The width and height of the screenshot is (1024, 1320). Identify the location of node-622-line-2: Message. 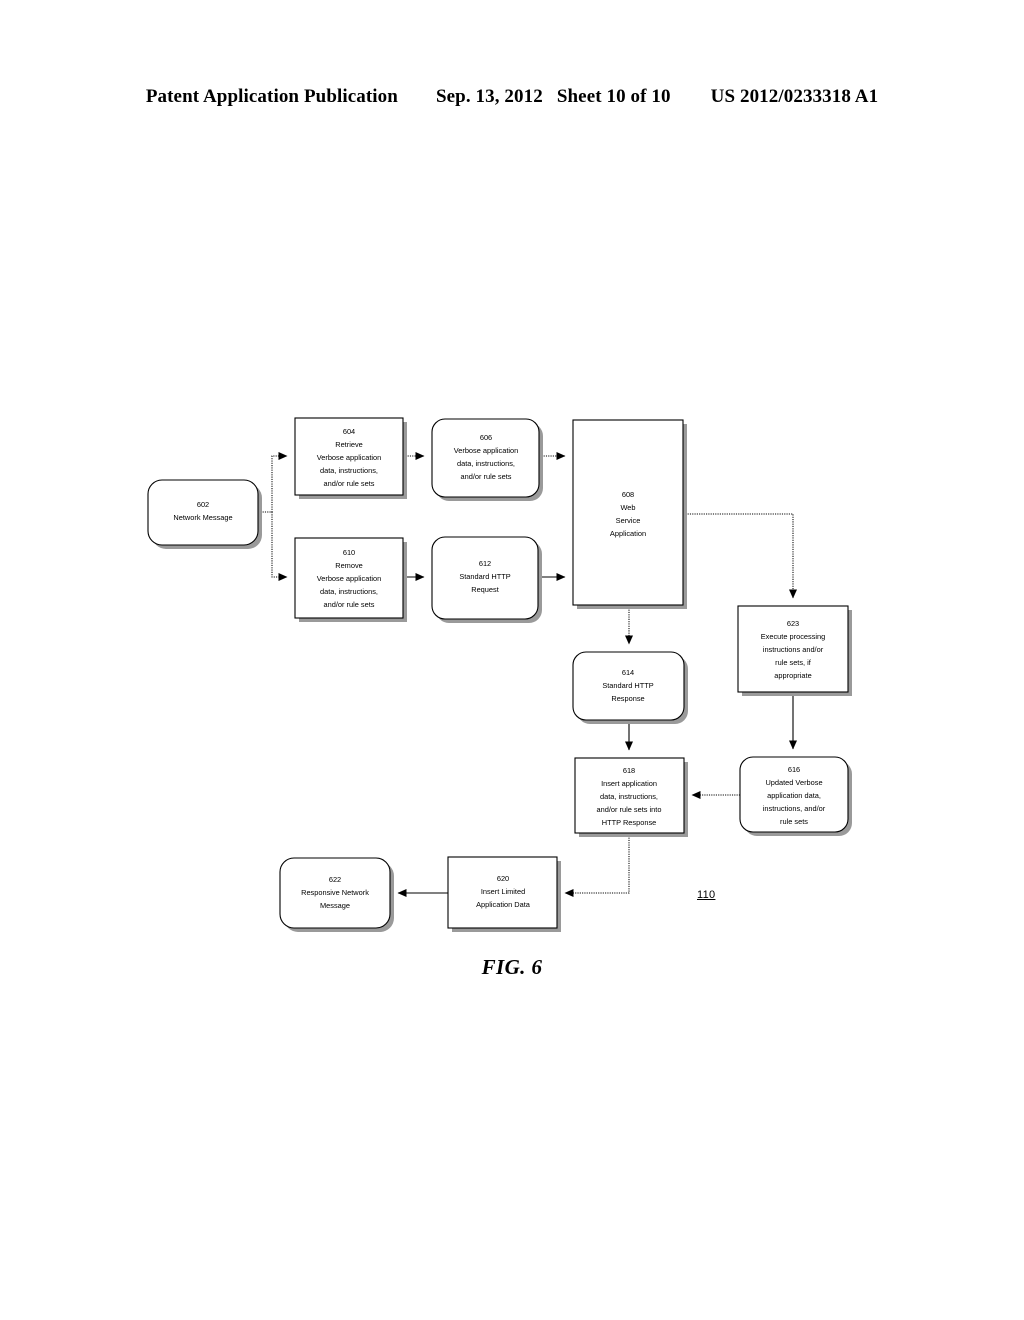
(335, 905).